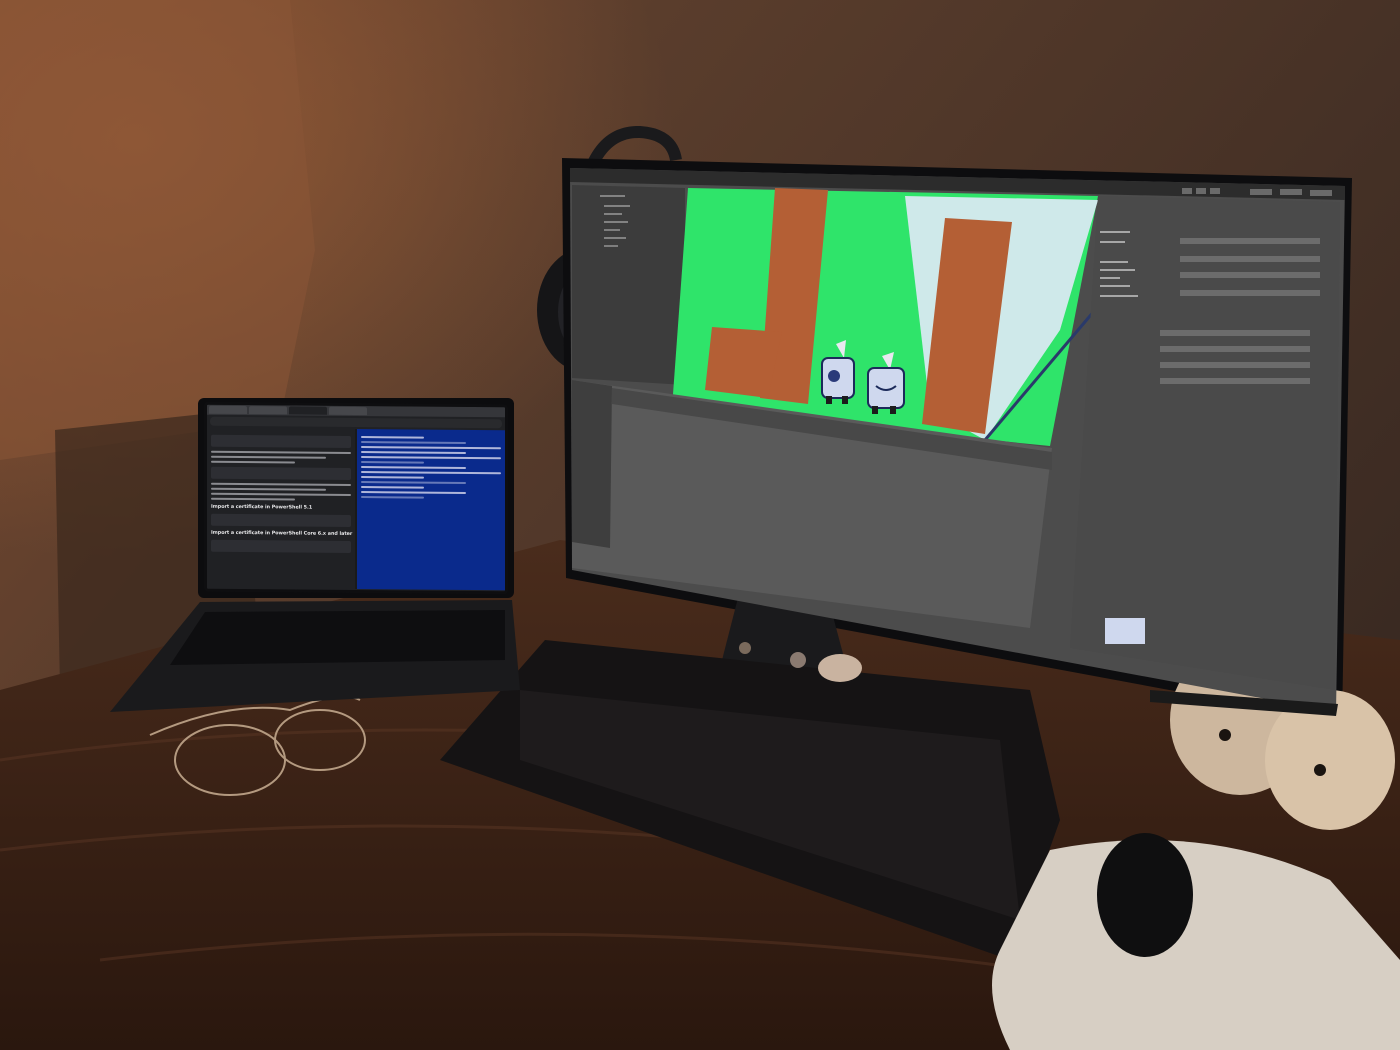  I want to click on lamp-shade, so click(157, 230).